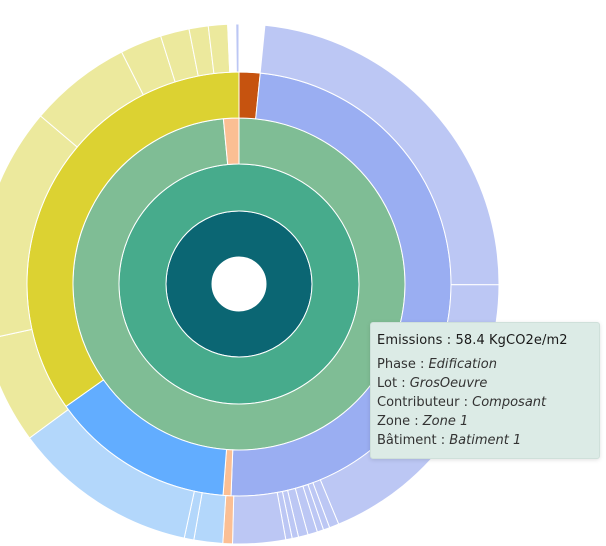  I want to click on tooltip-row-zone: Zone : Zone 1, so click(485, 421).